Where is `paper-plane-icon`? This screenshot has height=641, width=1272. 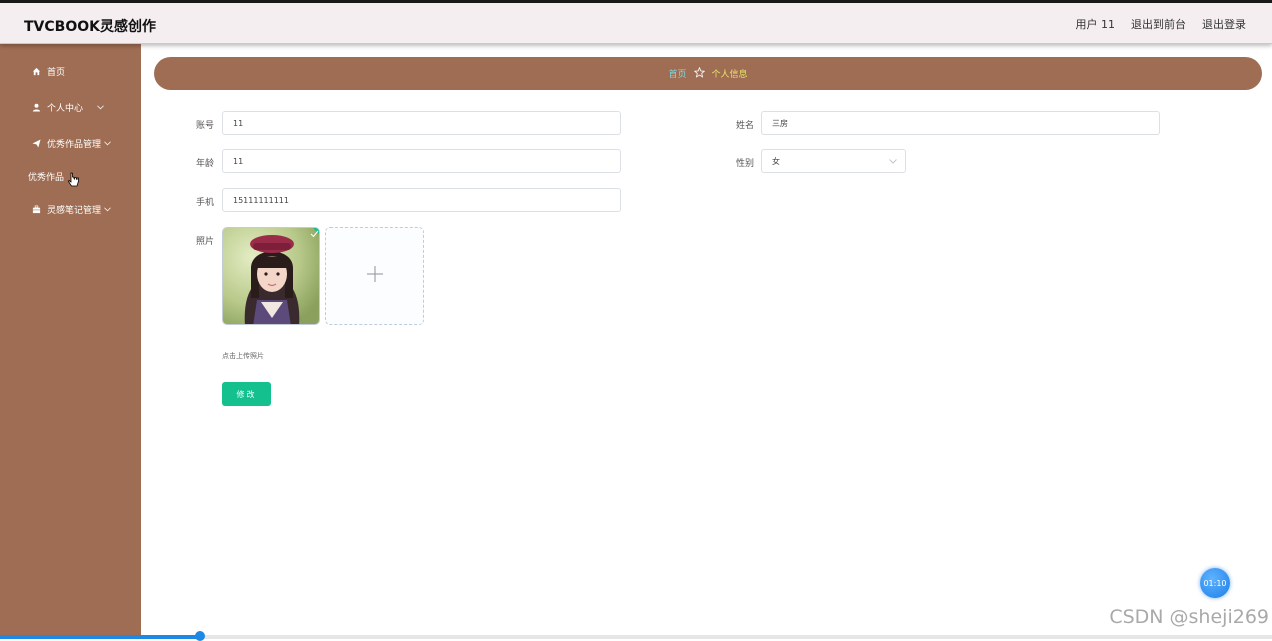
paper-plane-icon is located at coordinates (36, 143).